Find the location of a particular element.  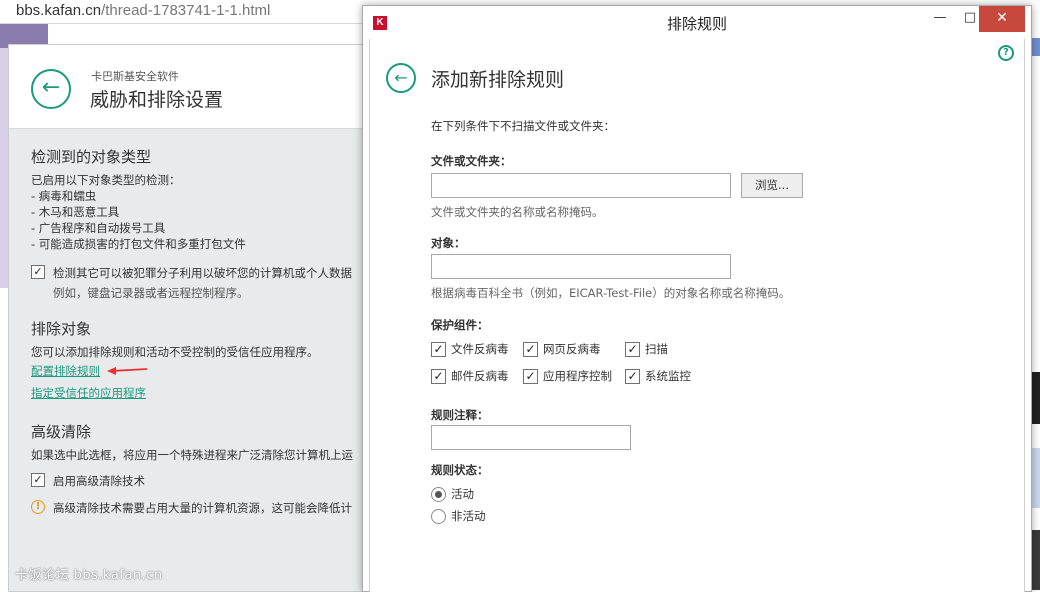

radio-selected-icon is located at coordinates (438, 494).